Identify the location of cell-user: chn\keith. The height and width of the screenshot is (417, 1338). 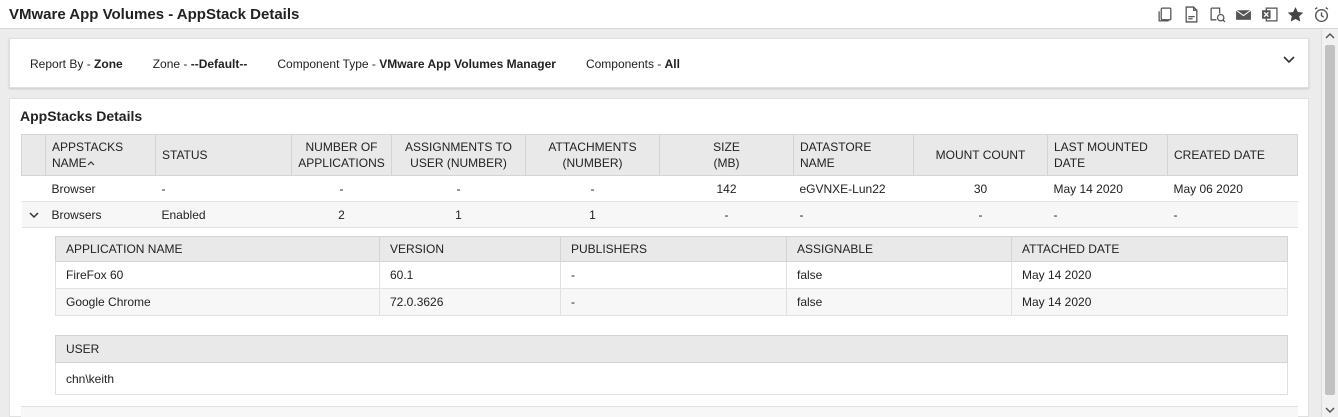
(671, 378).